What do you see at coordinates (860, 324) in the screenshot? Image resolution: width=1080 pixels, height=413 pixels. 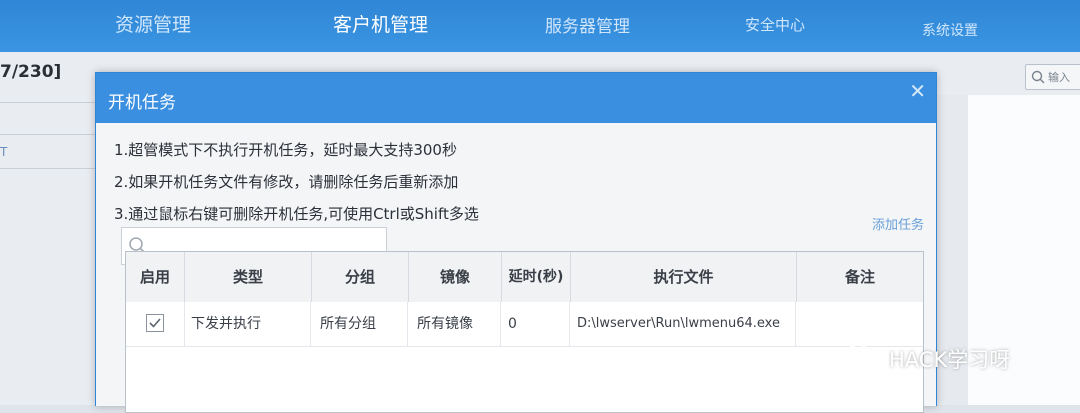 I see `cell-note` at bounding box center [860, 324].